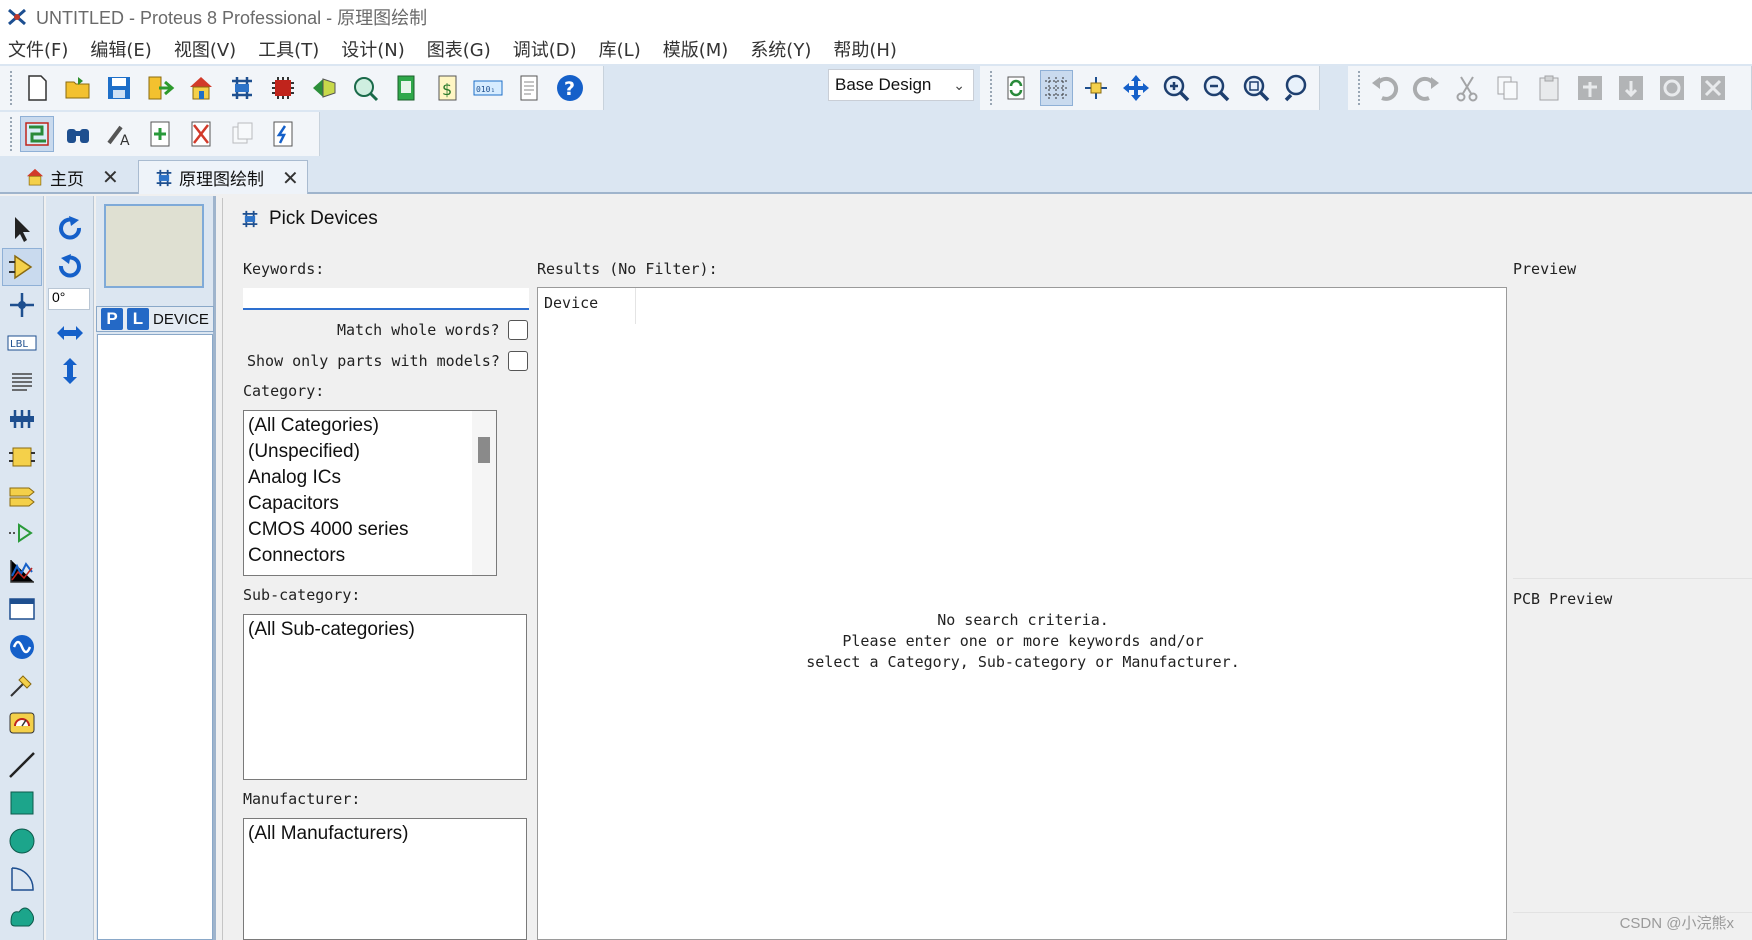 The image size is (1752, 940). What do you see at coordinates (22, 419) in the screenshot?
I see `buses-tool` at bounding box center [22, 419].